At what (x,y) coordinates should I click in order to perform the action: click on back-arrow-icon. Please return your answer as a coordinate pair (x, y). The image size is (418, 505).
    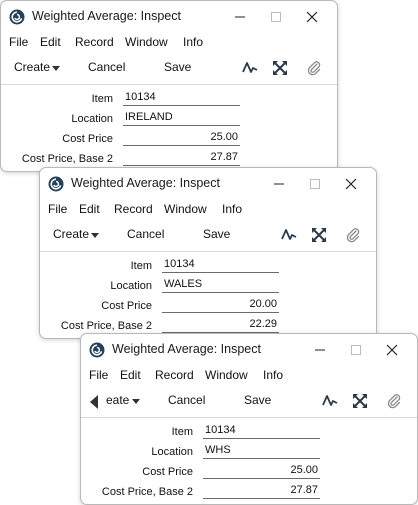
    Looking at the image, I should click on (94, 402).